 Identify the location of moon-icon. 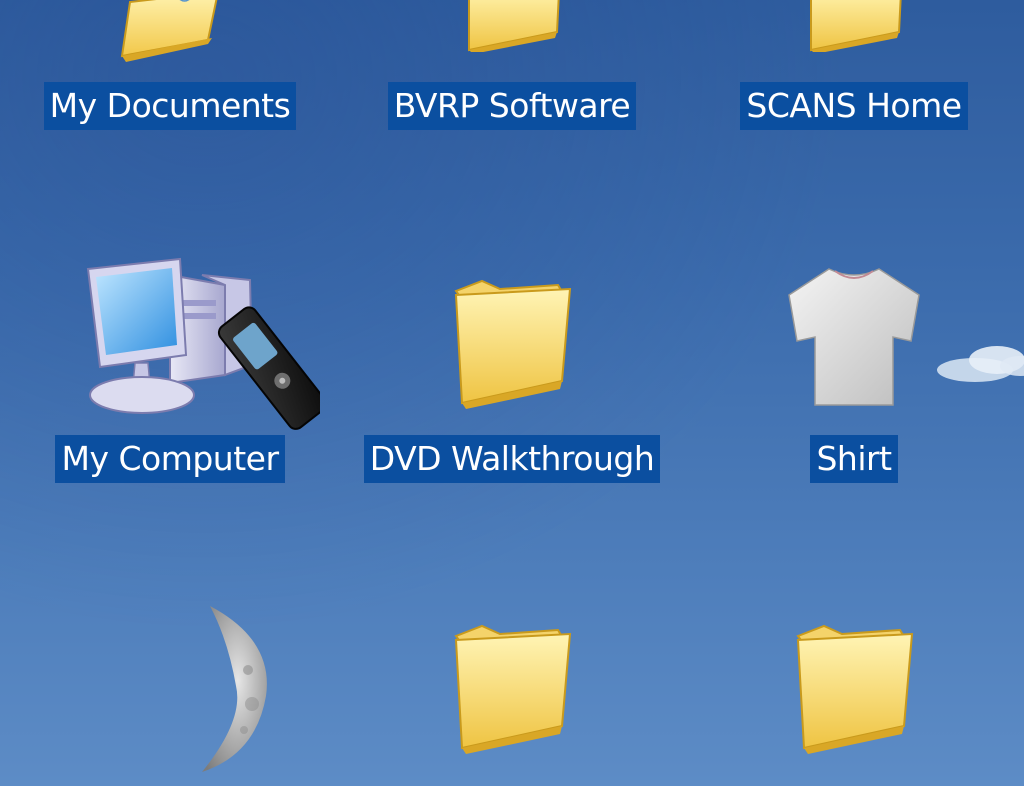
(234, 689).